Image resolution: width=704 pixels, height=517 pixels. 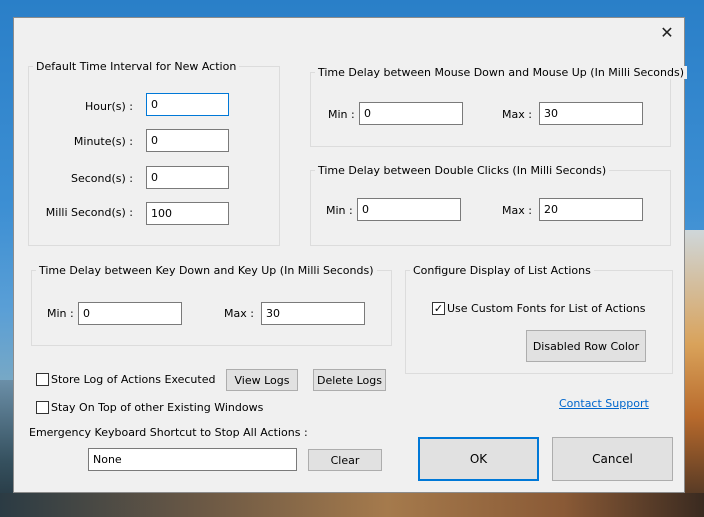 What do you see at coordinates (130, 313) in the screenshot?
I see `key-min-input` at bounding box center [130, 313].